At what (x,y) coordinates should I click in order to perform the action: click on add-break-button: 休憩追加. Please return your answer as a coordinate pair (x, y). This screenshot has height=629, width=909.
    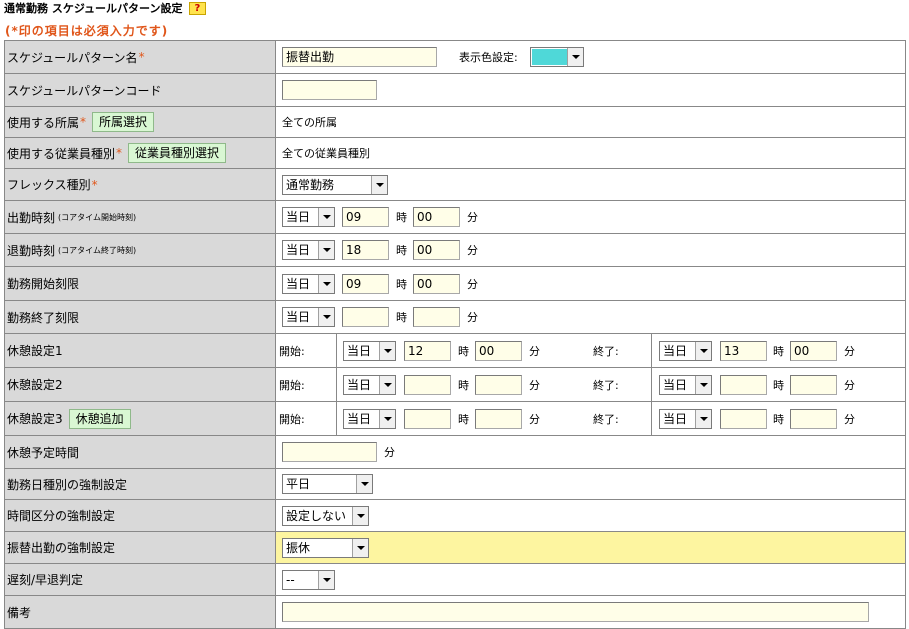
    Looking at the image, I should click on (99, 418).